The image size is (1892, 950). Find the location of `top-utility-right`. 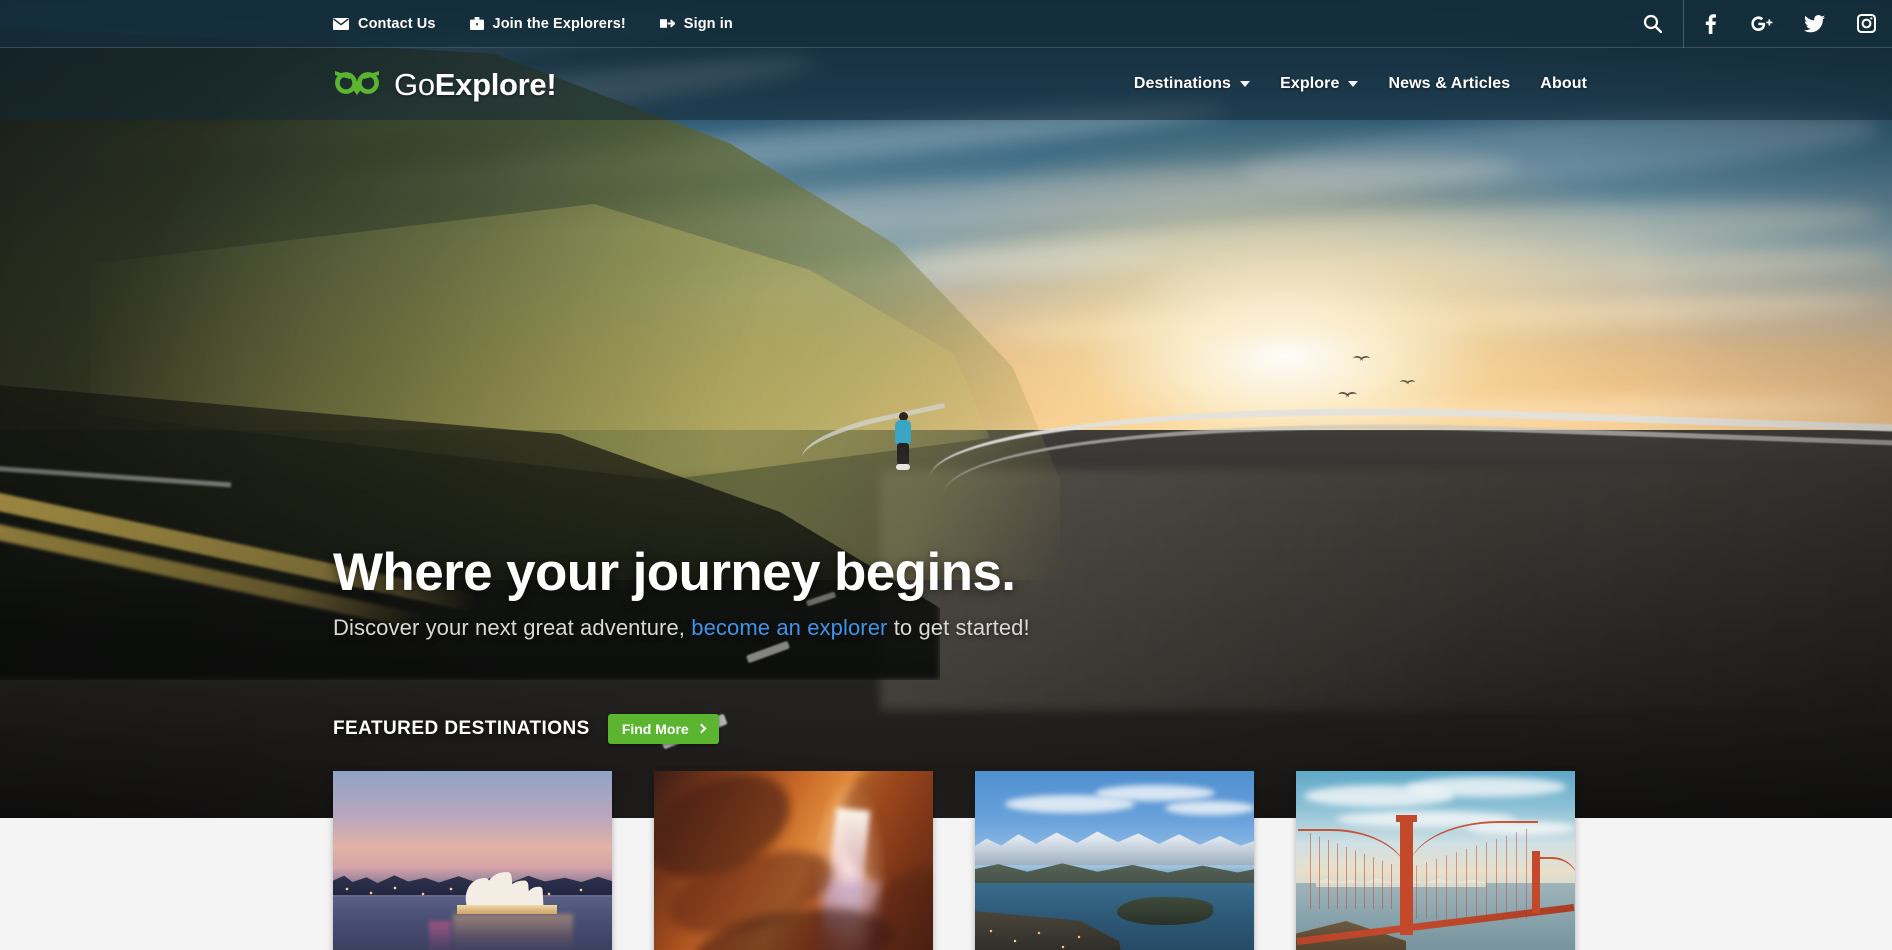

top-utility-right is located at coordinates (1757, 24).